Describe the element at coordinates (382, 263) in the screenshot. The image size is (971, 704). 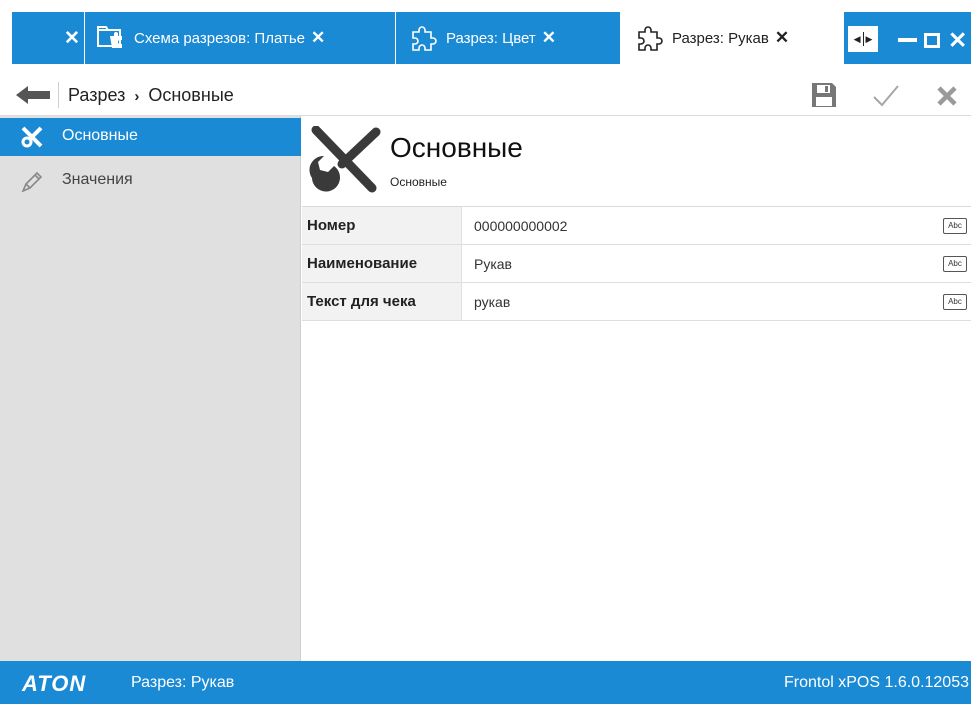
I see `property-name: Наименование` at that location.